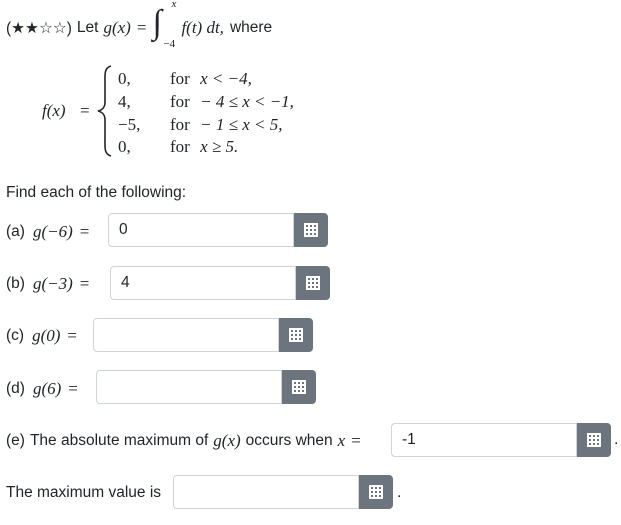 This screenshot has width=621, height=525. Describe the element at coordinates (39, 28) in the screenshot. I see `difficulty-stars: (★★☆☆)` at that location.